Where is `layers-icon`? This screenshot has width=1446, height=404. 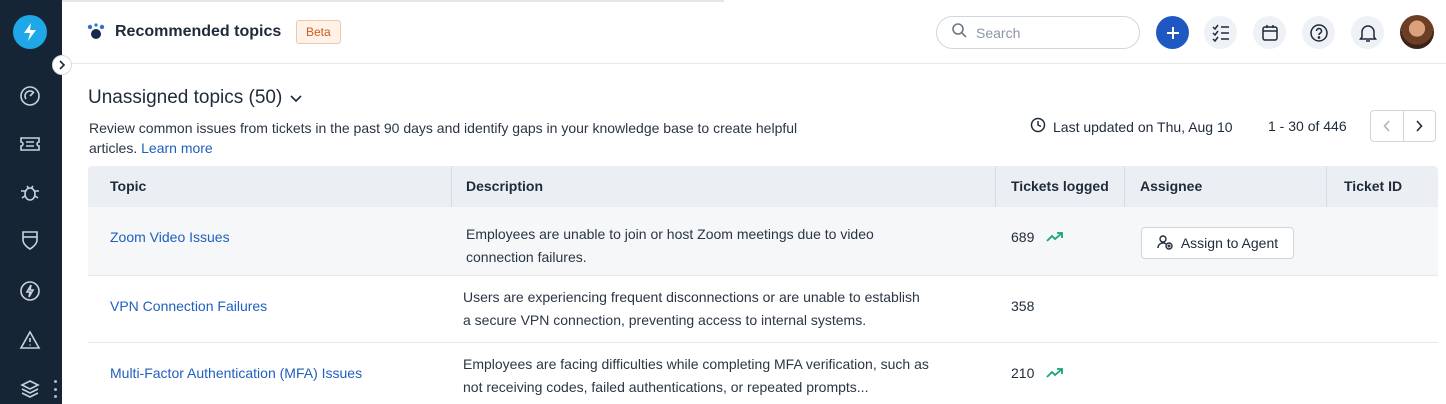 layers-icon is located at coordinates (30, 389).